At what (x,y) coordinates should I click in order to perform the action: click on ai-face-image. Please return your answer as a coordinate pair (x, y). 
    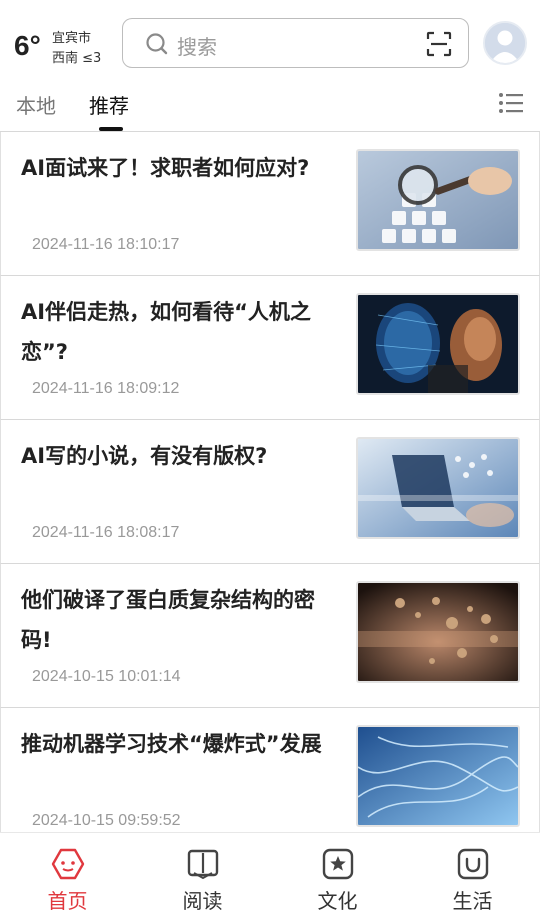
    Looking at the image, I should click on (438, 344).